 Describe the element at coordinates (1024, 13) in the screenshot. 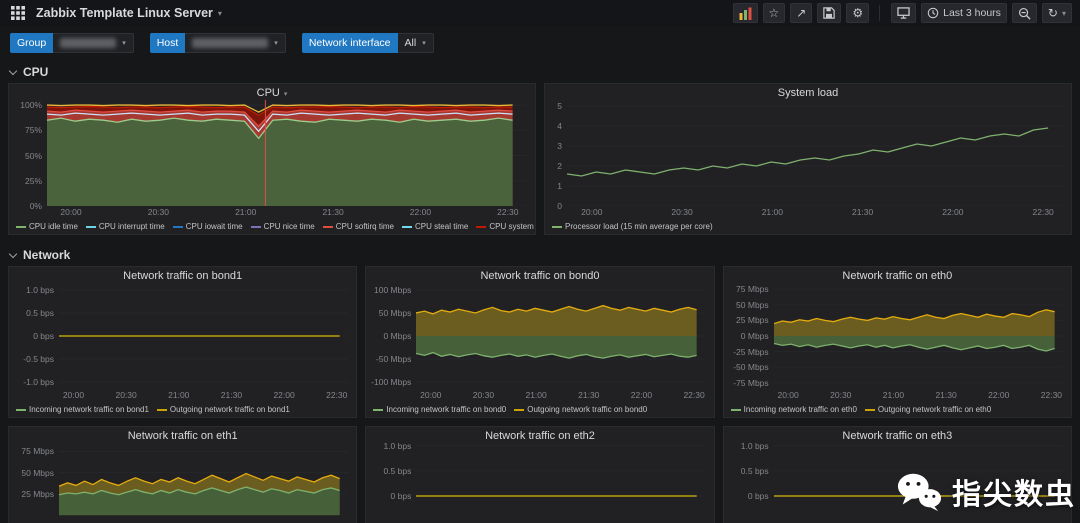

I see `zoom-out-button` at that location.